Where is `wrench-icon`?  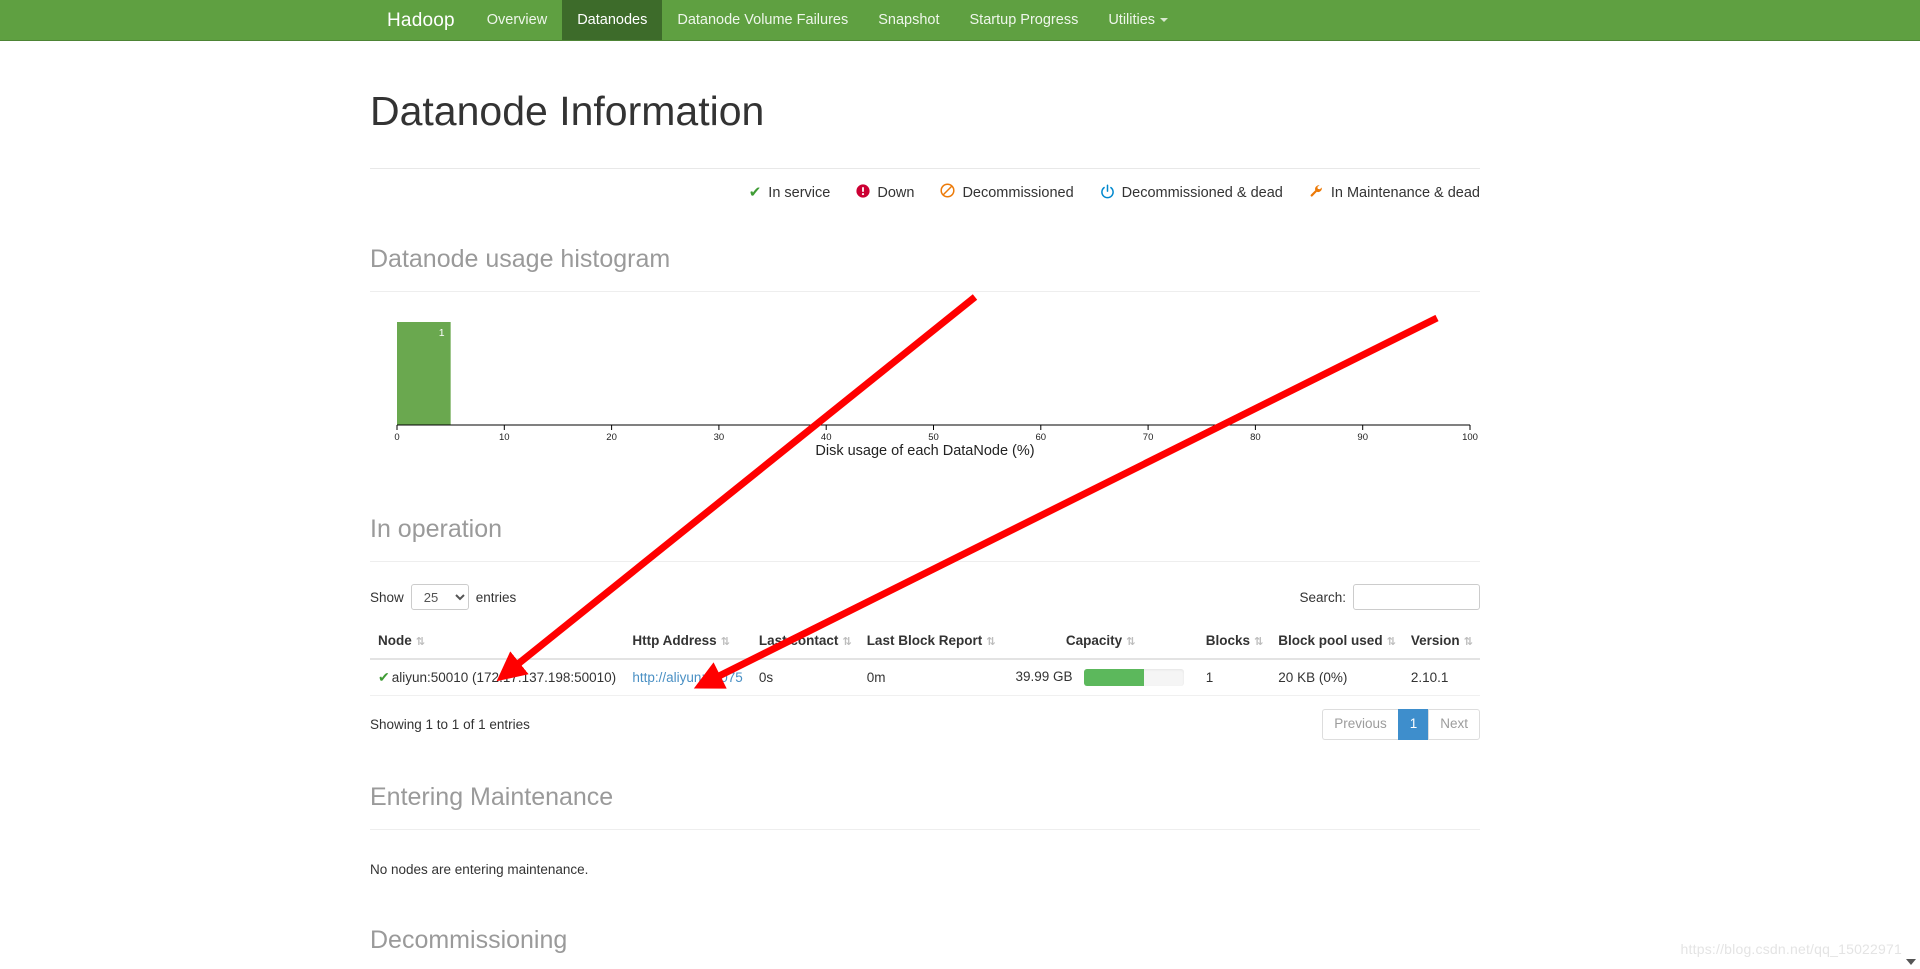 wrench-icon is located at coordinates (1316, 193).